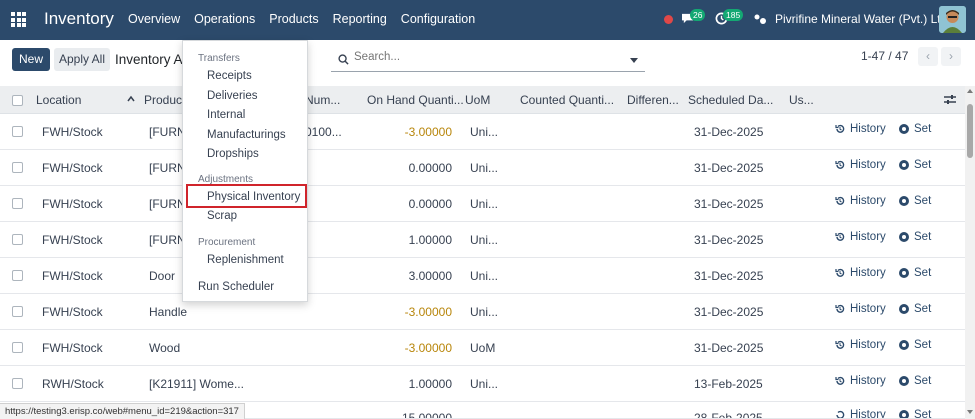 The width and height of the screenshot is (975, 419). I want to click on company-name: Pivrifine Mineral Water (Pvt.) Ltd., so click(863, 19).